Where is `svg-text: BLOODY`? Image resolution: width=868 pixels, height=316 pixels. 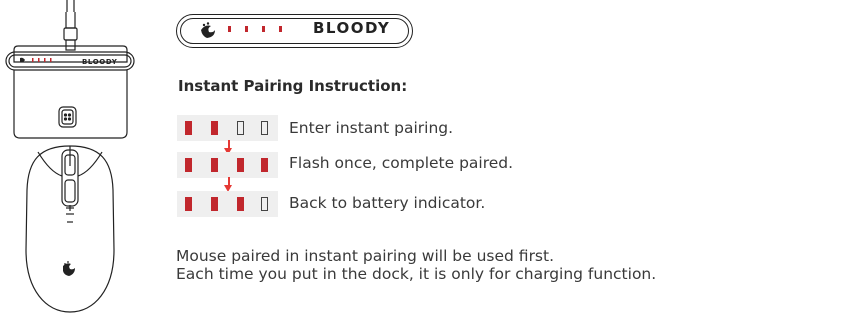 svg-text: BLOODY is located at coordinates (100, 62).